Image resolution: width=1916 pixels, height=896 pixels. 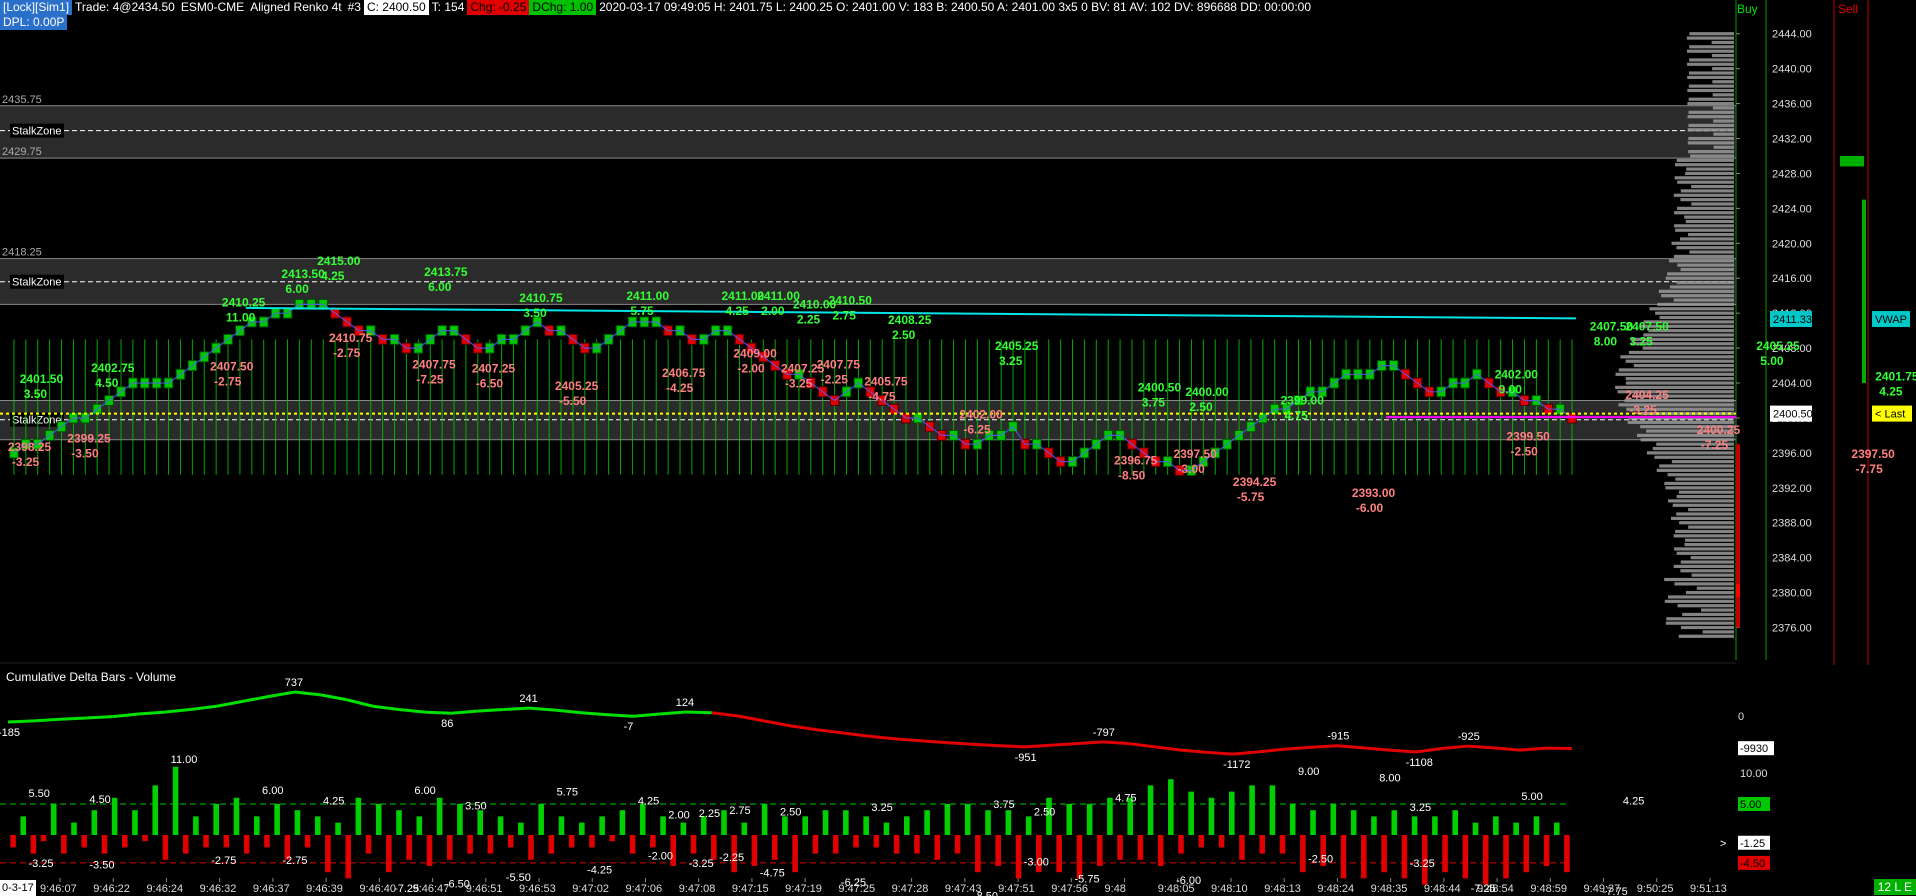 I want to click on delta-change-badge: DChg: 1.00, so click(x=563, y=7).